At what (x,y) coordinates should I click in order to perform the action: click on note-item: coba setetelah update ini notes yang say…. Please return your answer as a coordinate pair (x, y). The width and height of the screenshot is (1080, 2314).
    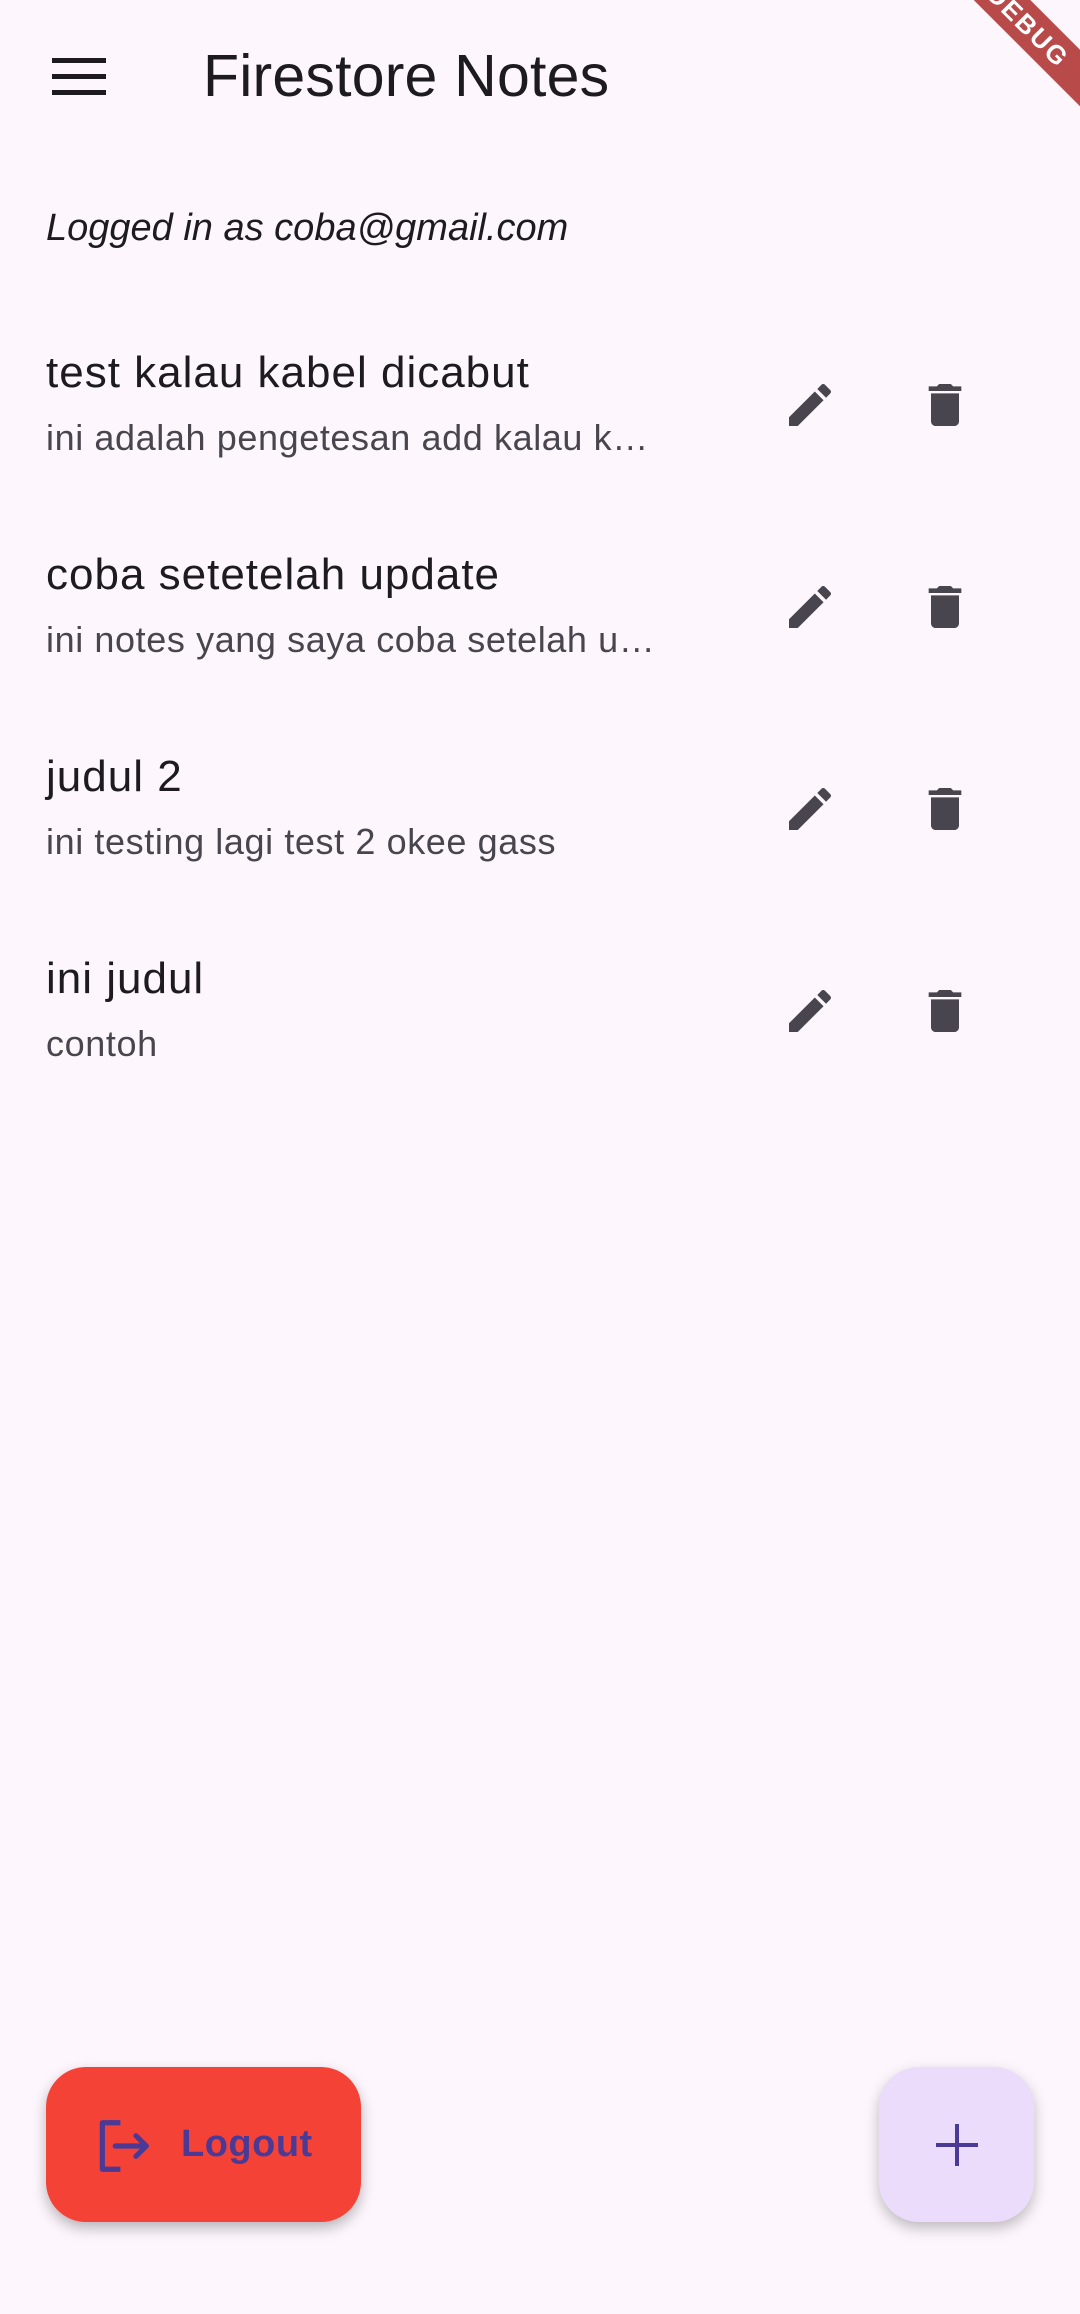
    Looking at the image, I should click on (540, 603).